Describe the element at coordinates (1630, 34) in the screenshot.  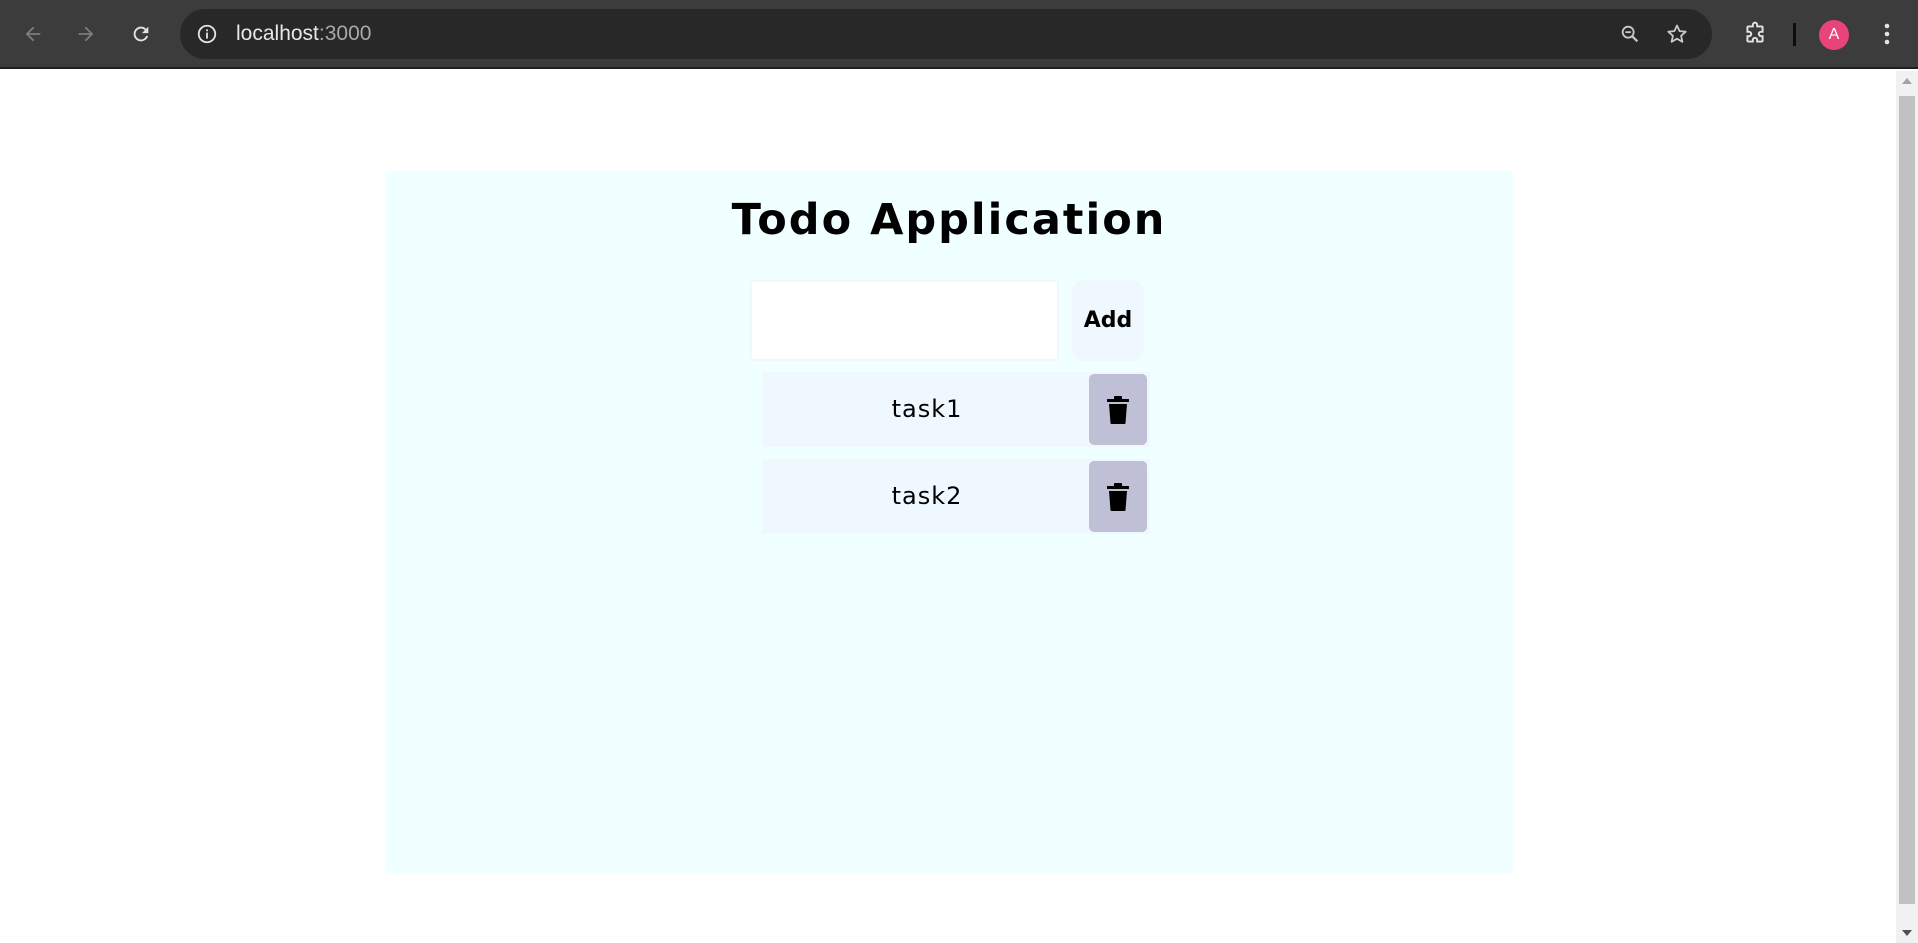
I see `zoom-out-icon` at that location.